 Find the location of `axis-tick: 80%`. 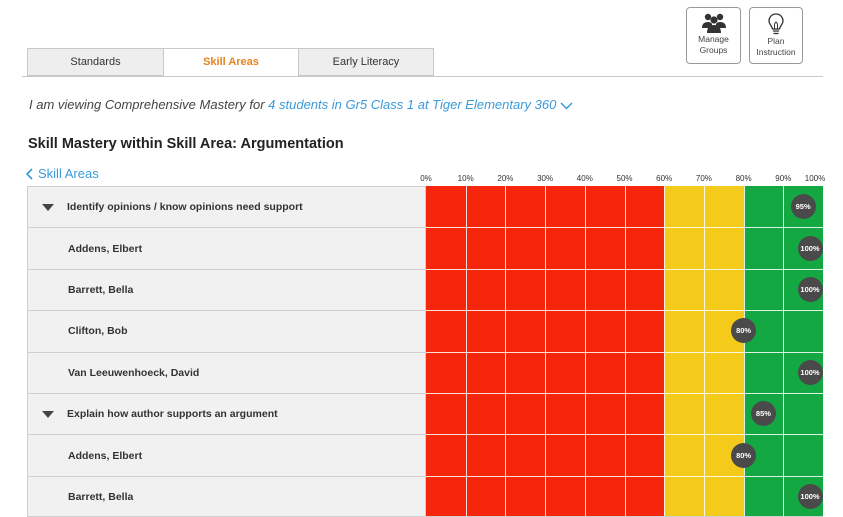

axis-tick: 80% is located at coordinates (743, 178).